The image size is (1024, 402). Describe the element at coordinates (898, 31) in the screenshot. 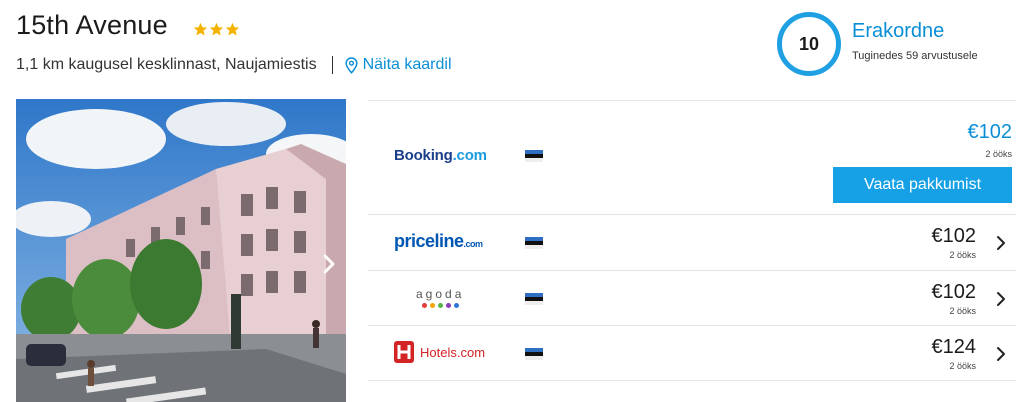

I see `rating-label: Erakordne` at that location.